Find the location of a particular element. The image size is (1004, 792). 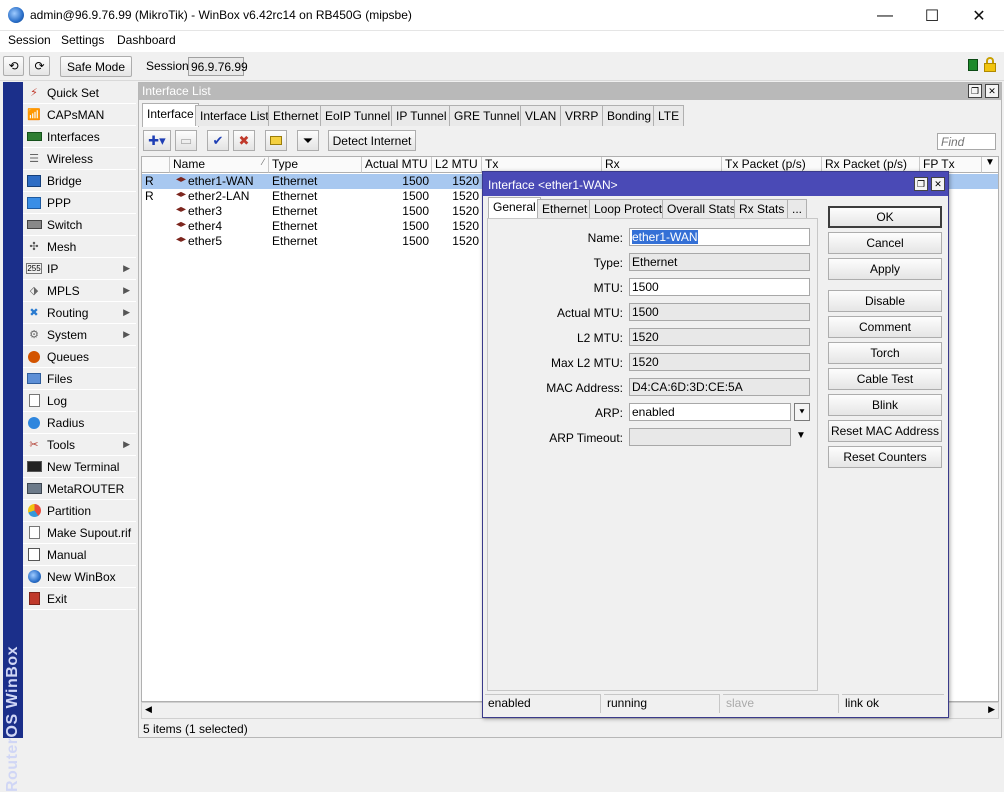

comment-button: Comment is located at coordinates (885, 327).